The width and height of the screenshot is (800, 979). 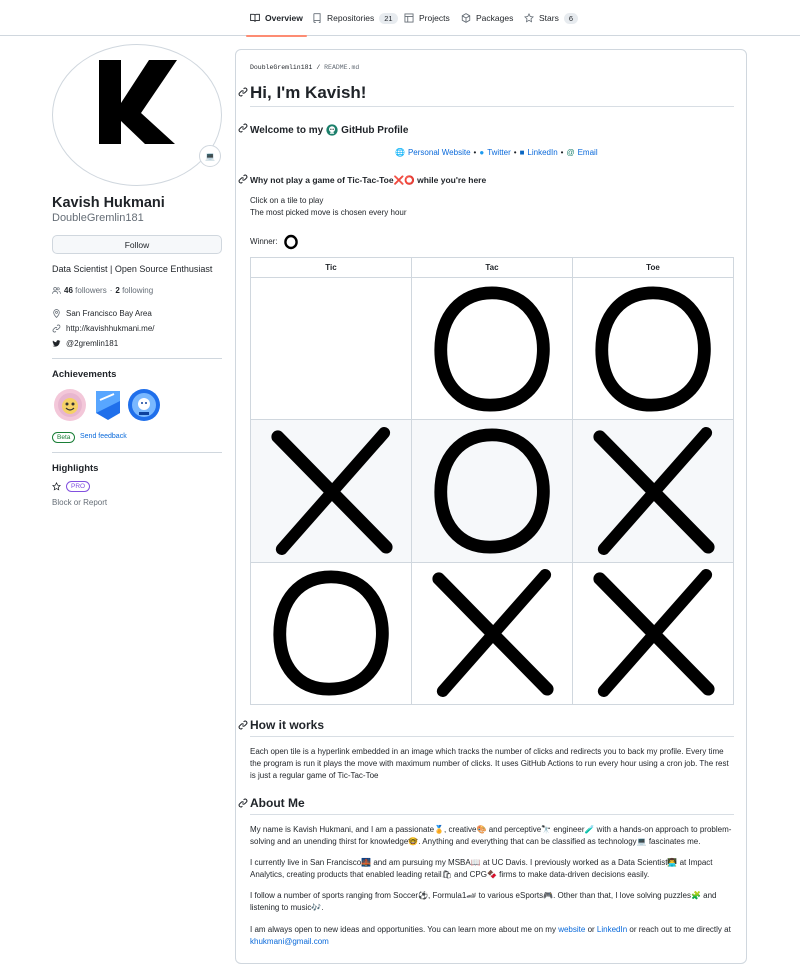 I want to click on followers-link: 46 followers, so click(x=85, y=290).